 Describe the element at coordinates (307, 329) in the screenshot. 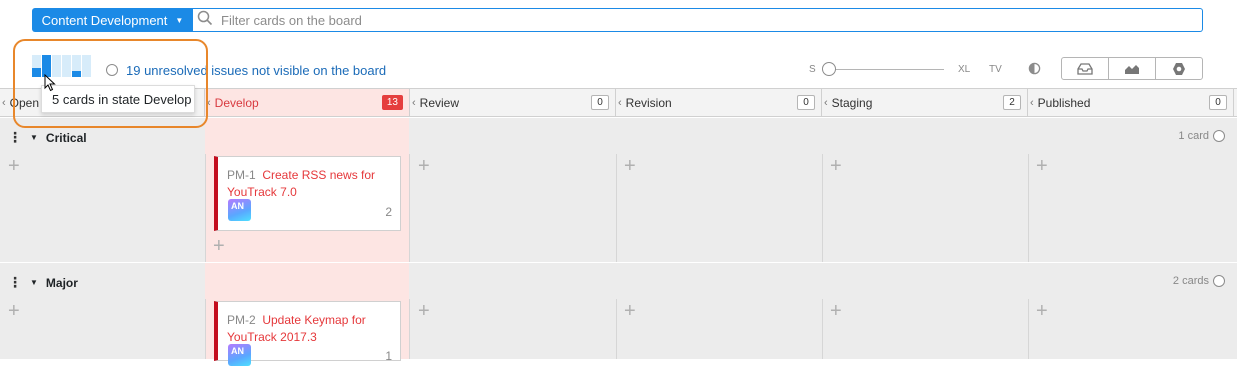

I see `card-title: PM-2 Update Keymap for YouTrack 2017.3` at that location.